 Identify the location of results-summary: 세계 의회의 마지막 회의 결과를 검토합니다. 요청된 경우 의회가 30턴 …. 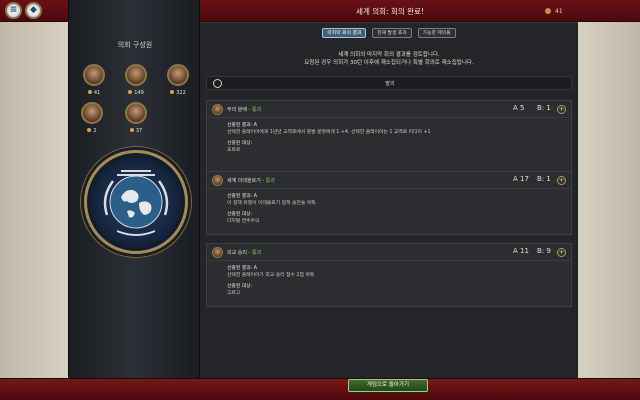
(389, 59).